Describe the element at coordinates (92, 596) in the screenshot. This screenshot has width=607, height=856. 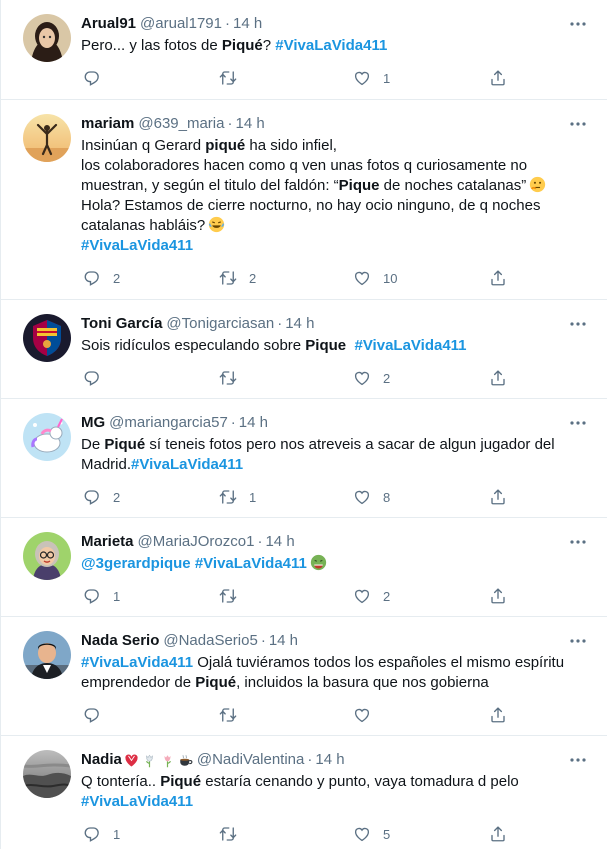
I see `reply-icon` at that location.